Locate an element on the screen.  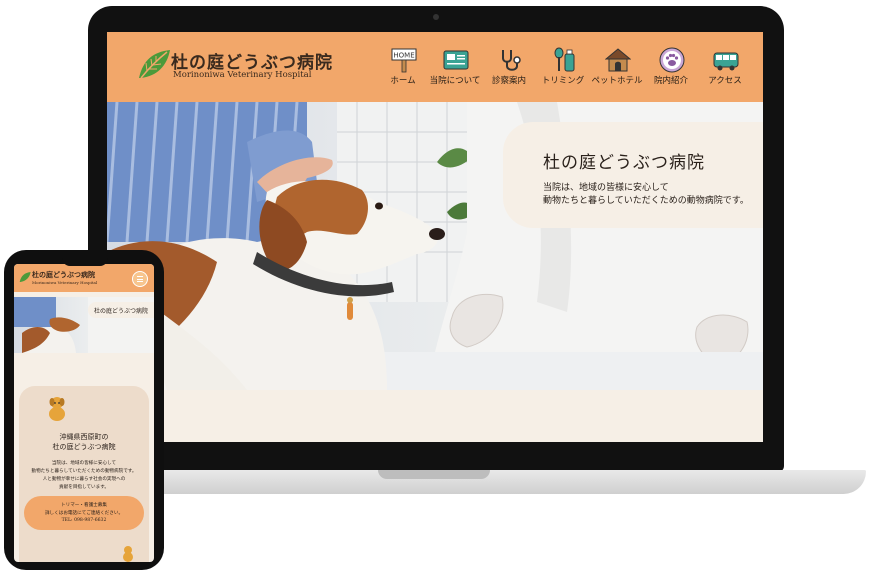
nav-tour: 院内紹介 is located at coordinates (671, 70).